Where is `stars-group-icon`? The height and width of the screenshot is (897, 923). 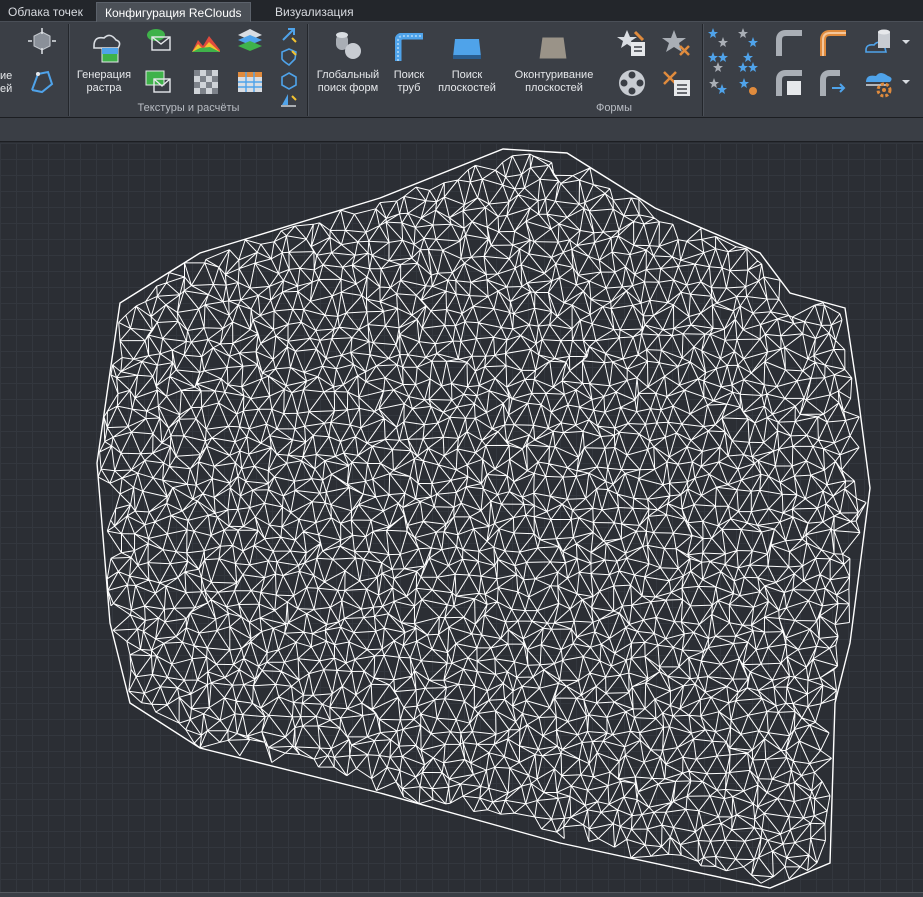
stars-group-icon is located at coordinates (718, 62).